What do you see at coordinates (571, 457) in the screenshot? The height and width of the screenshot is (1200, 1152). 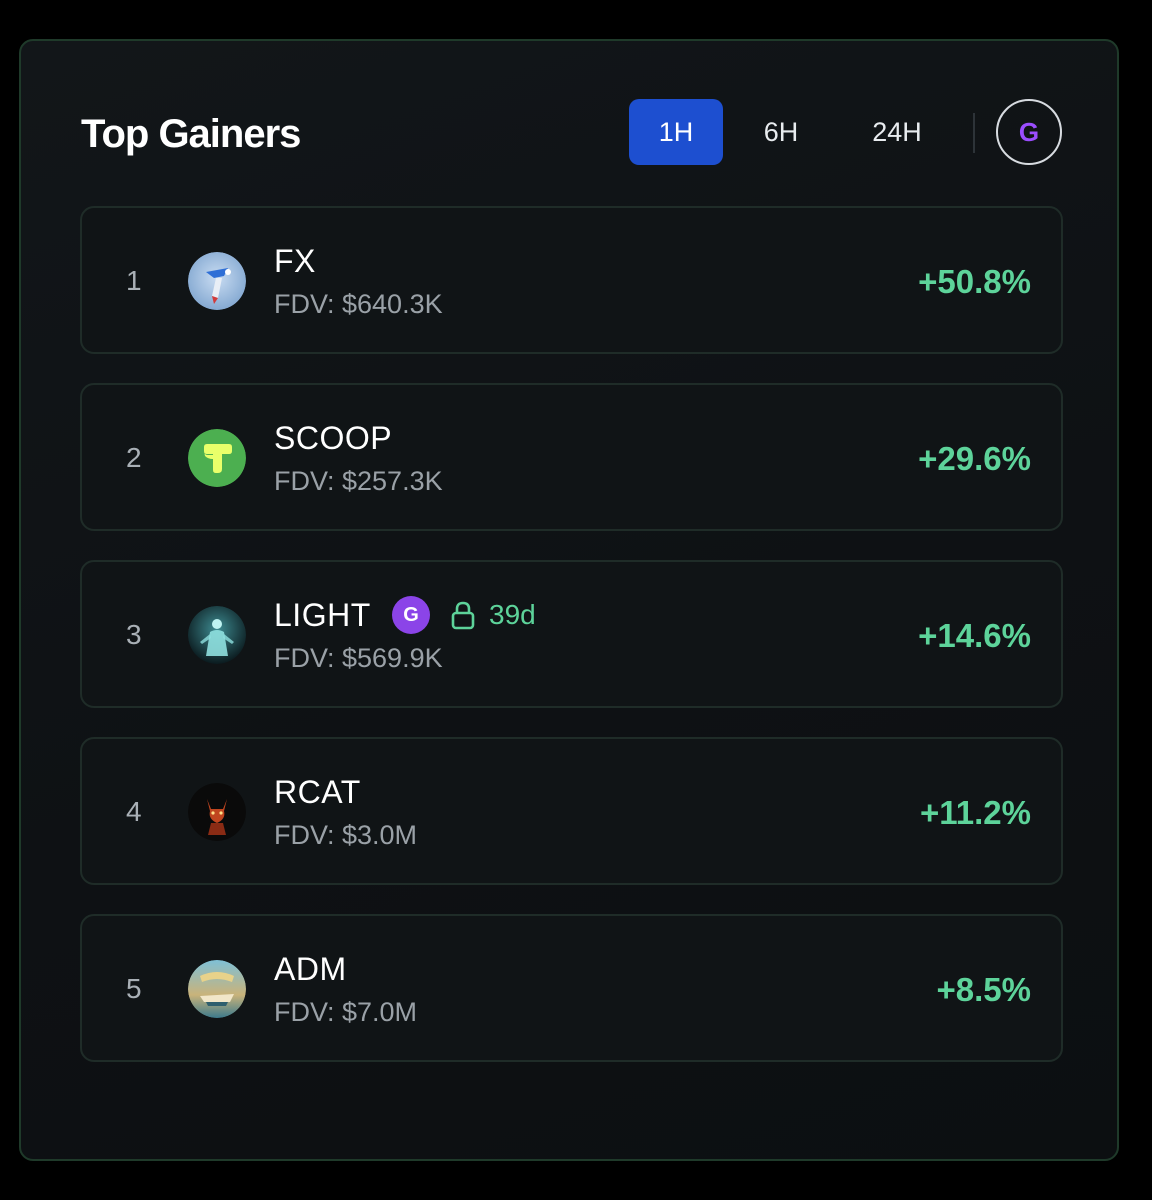 I see `gainer-row: 2 SCOOP FDV: $257.3K +29.6%` at bounding box center [571, 457].